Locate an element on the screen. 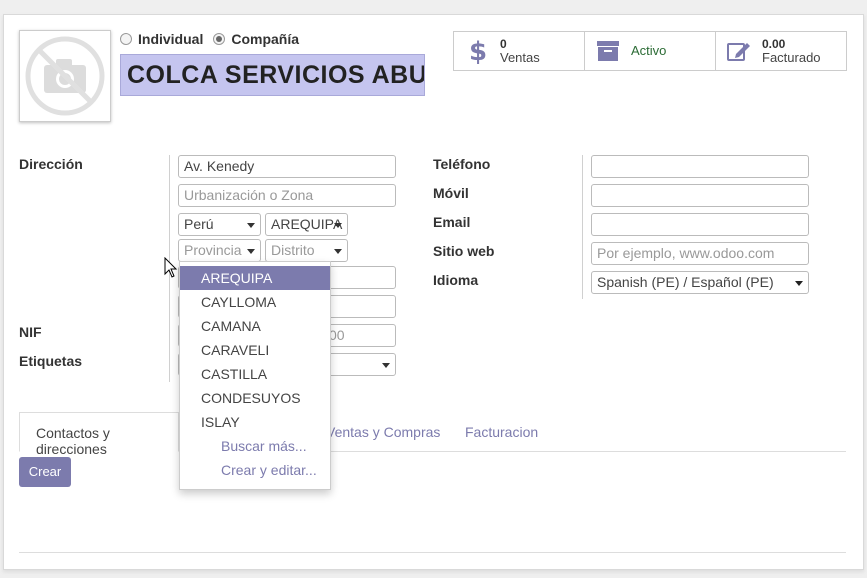 This screenshot has height=578, width=867. active-label: Activo is located at coordinates (649, 50).